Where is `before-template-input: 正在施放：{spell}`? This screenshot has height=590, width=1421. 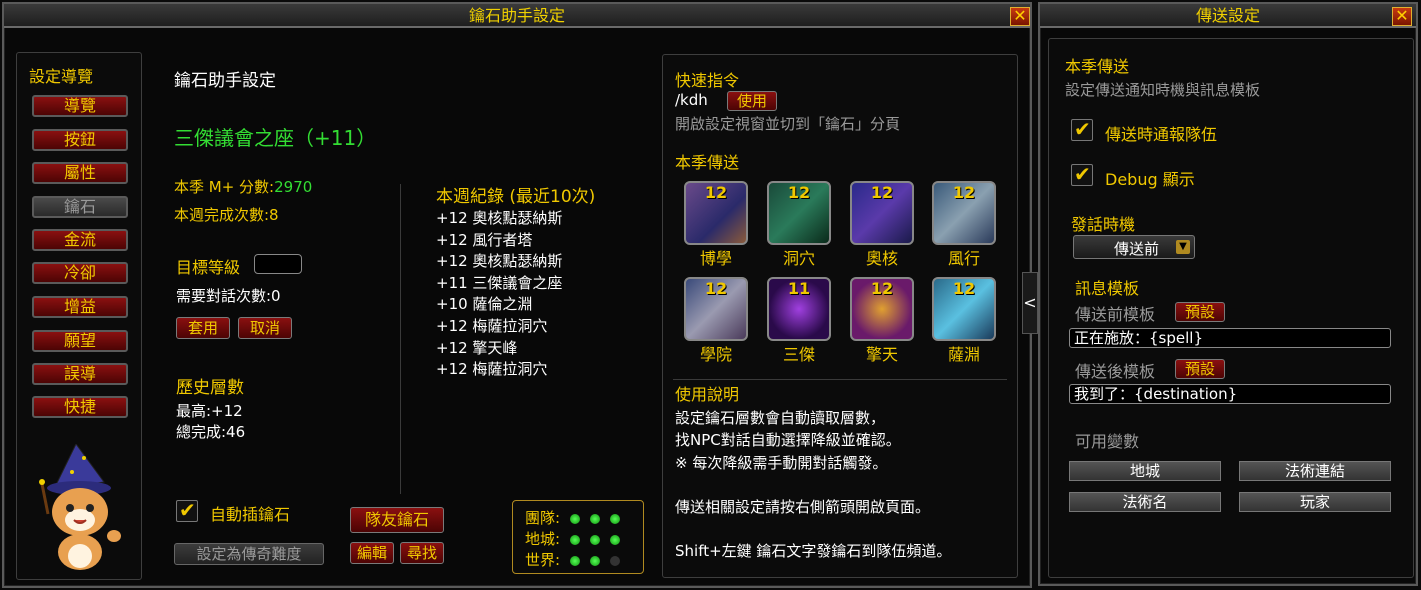 before-template-input: 正在施放：{spell} is located at coordinates (1230, 338).